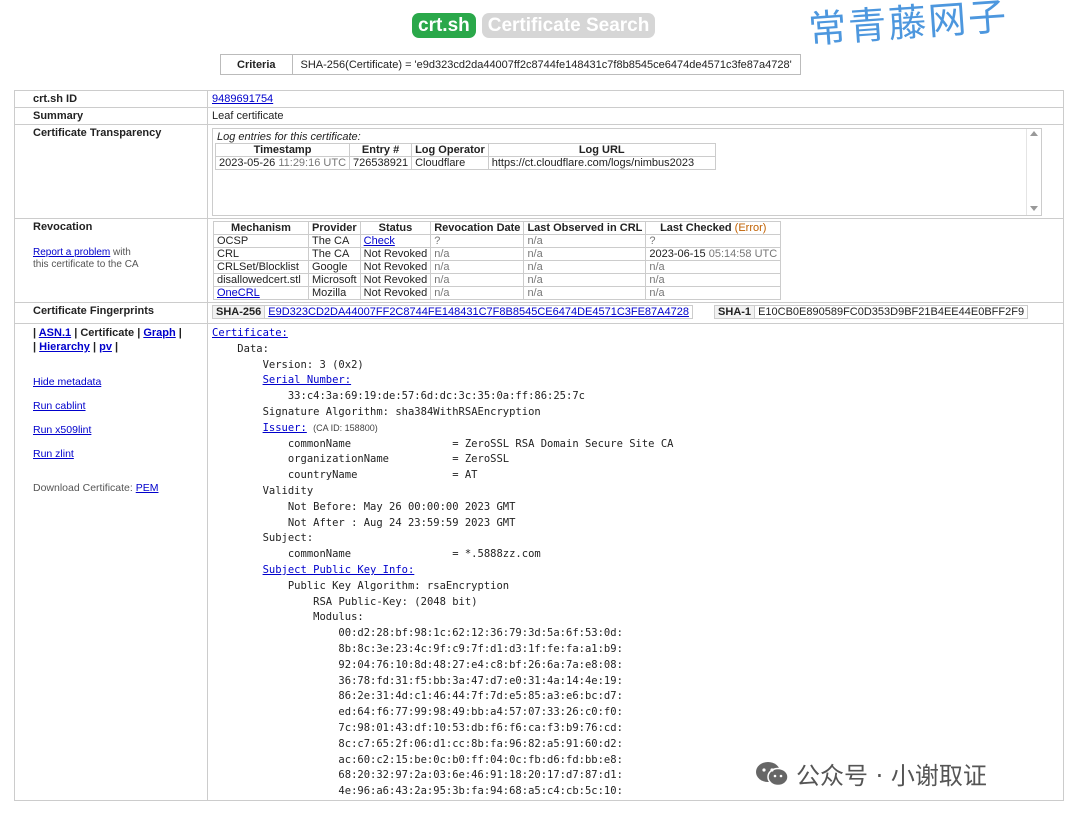 Image resolution: width=1080 pixels, height=816 pixels. I want to click on onecrl-link: OneCRL, so click(238, 293).